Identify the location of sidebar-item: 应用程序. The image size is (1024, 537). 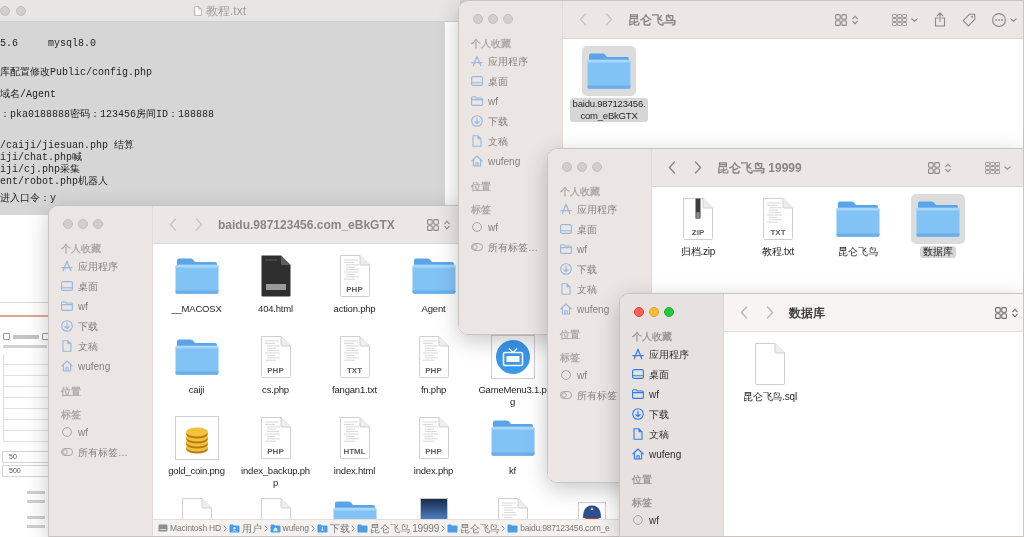
(588, 209).